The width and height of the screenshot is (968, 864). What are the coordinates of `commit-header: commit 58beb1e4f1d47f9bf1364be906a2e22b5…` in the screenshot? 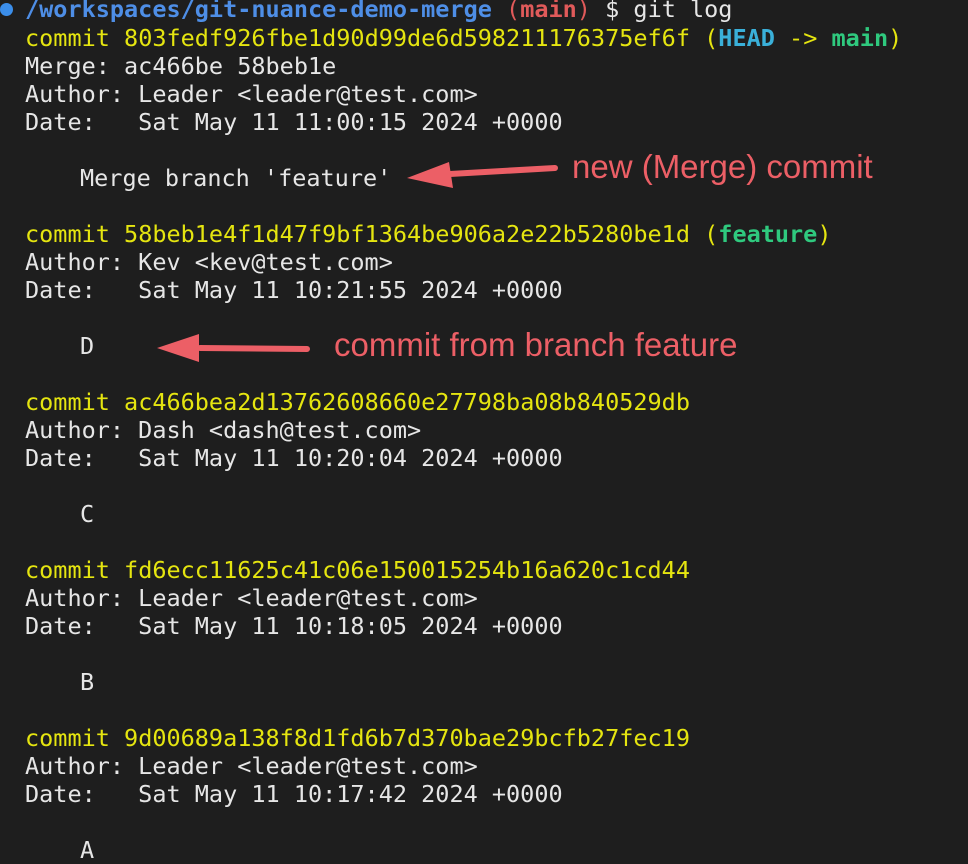 It's located at (428, 234).